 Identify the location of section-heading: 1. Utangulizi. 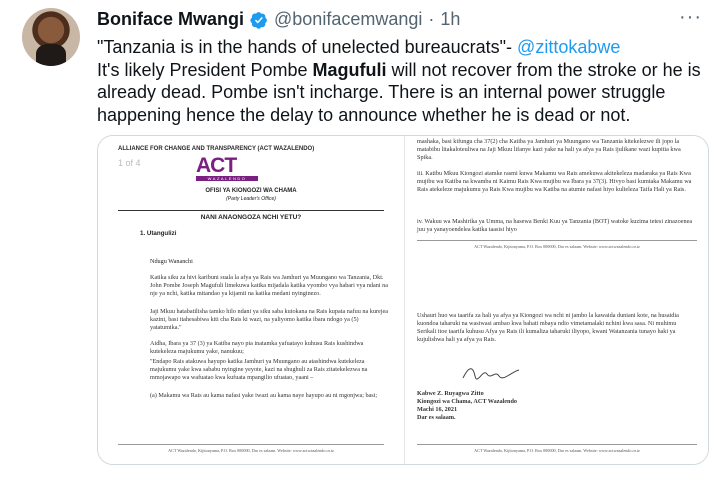
(158, 233).